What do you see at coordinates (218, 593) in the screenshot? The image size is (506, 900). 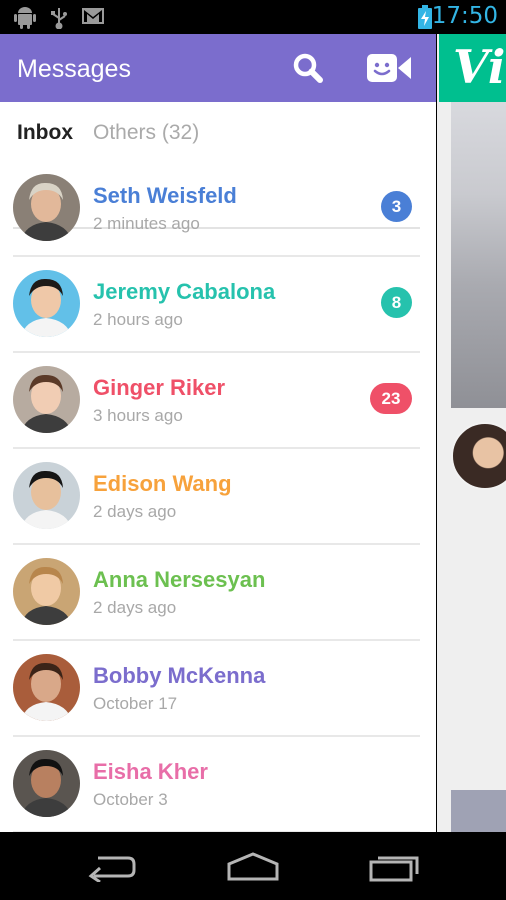 I see `conversation-row: Anna Nersesyan 2 days ago` at bounding box center [218, 593].